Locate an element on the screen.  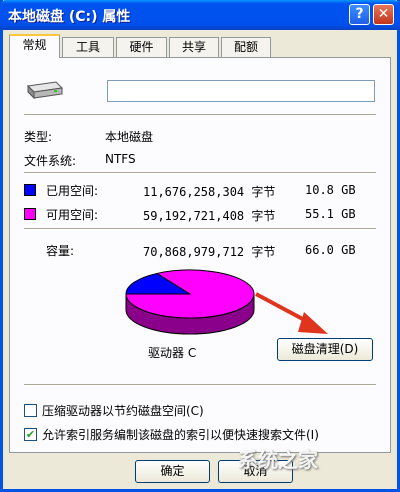
capacity-bytes: 70,868,979,712 字节 is located at coordinates (209, 252).